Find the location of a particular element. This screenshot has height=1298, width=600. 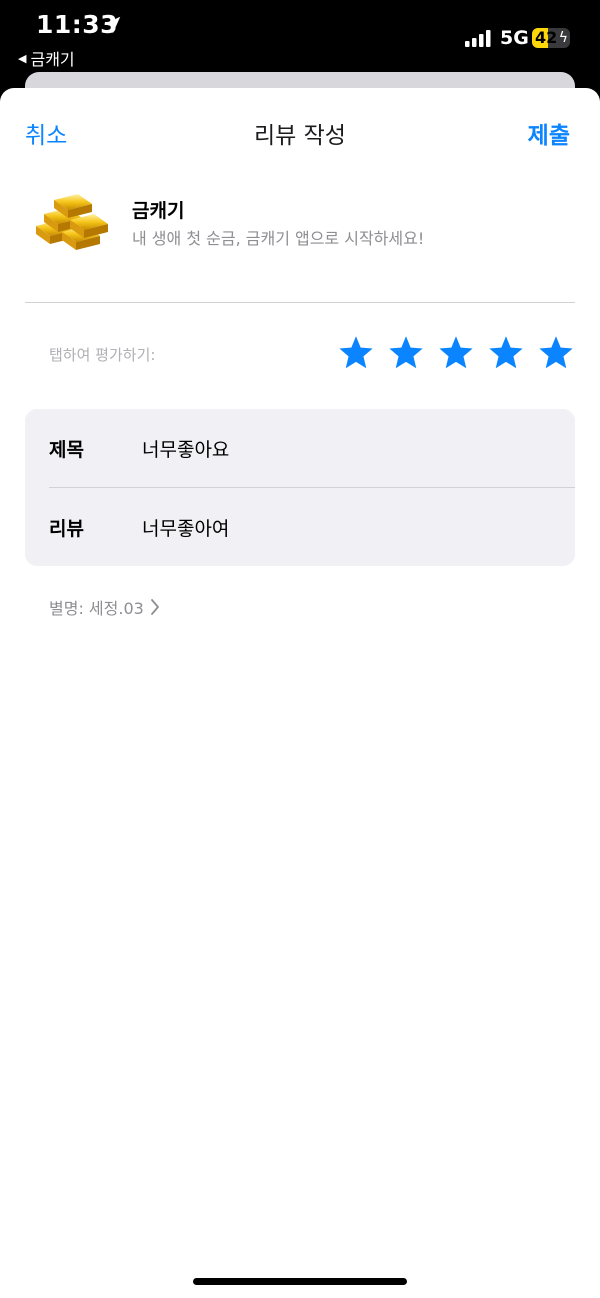

divider is located at coordinates (300, 302).